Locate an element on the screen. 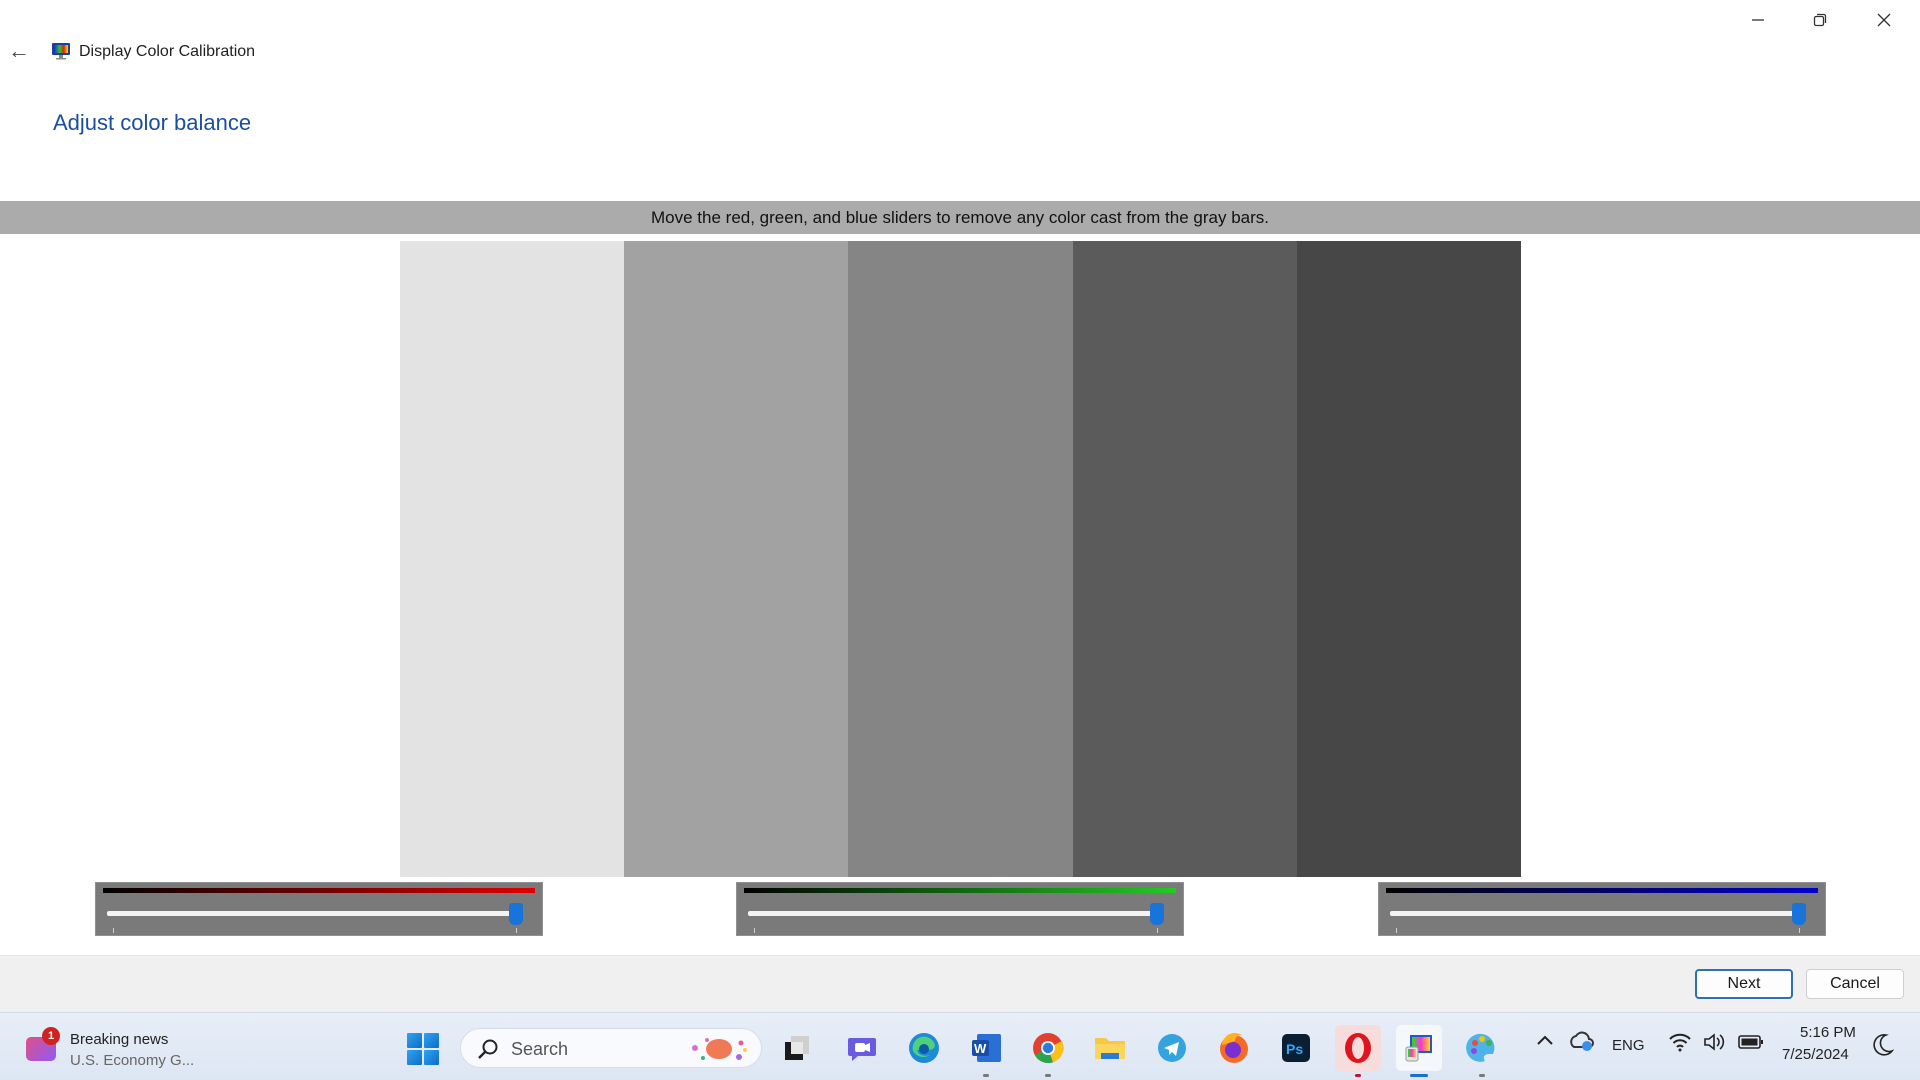  language-indicator: ENG is located at coordinates (1628, 1045).